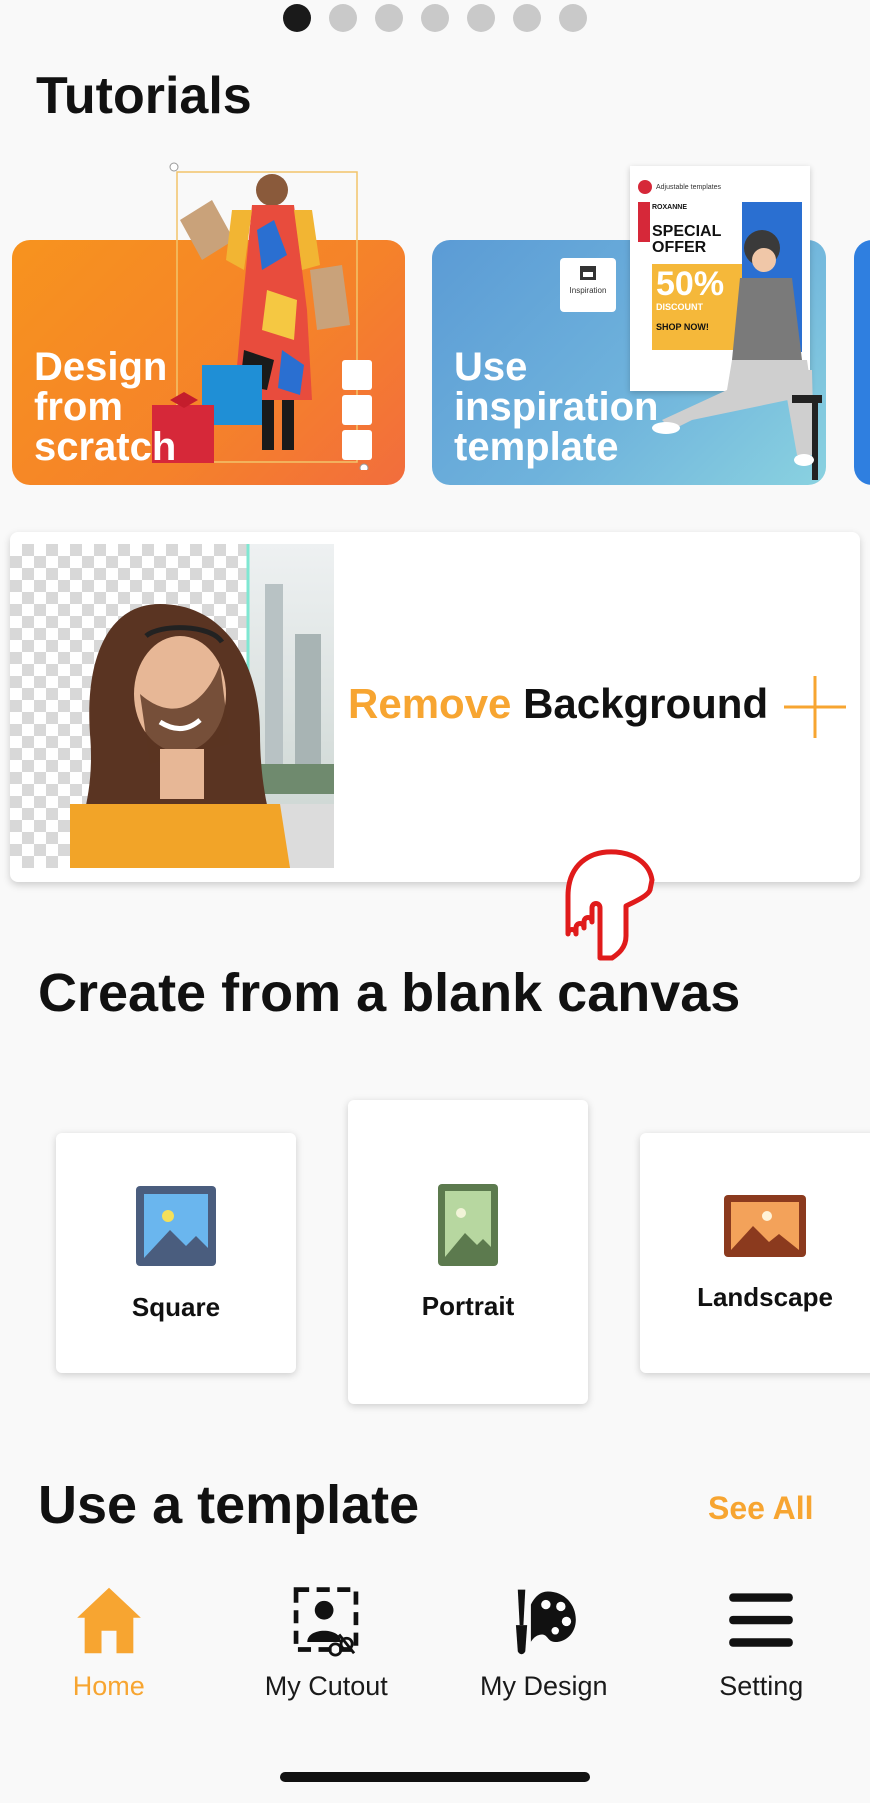  What do you see at coordinates (761, 1508) in the screenshot?
I see `see-all-link: See All` at bounding box center [761, 1508].